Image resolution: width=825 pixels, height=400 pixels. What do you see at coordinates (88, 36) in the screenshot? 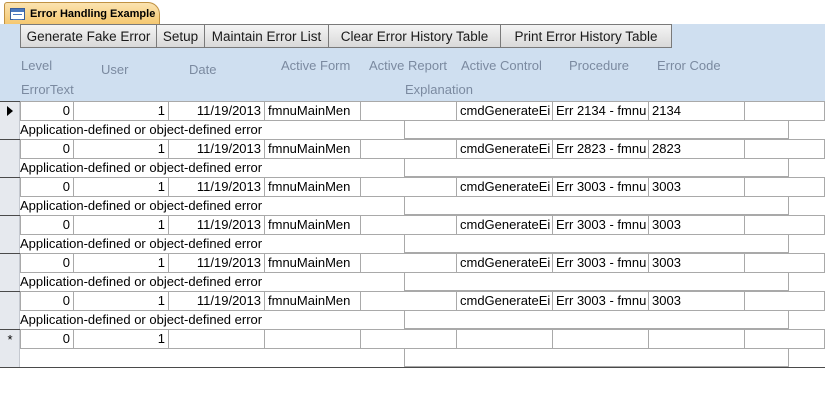
I see `generate-fake-error-button: Generate Fake Error` at bounding box center [88, 36].